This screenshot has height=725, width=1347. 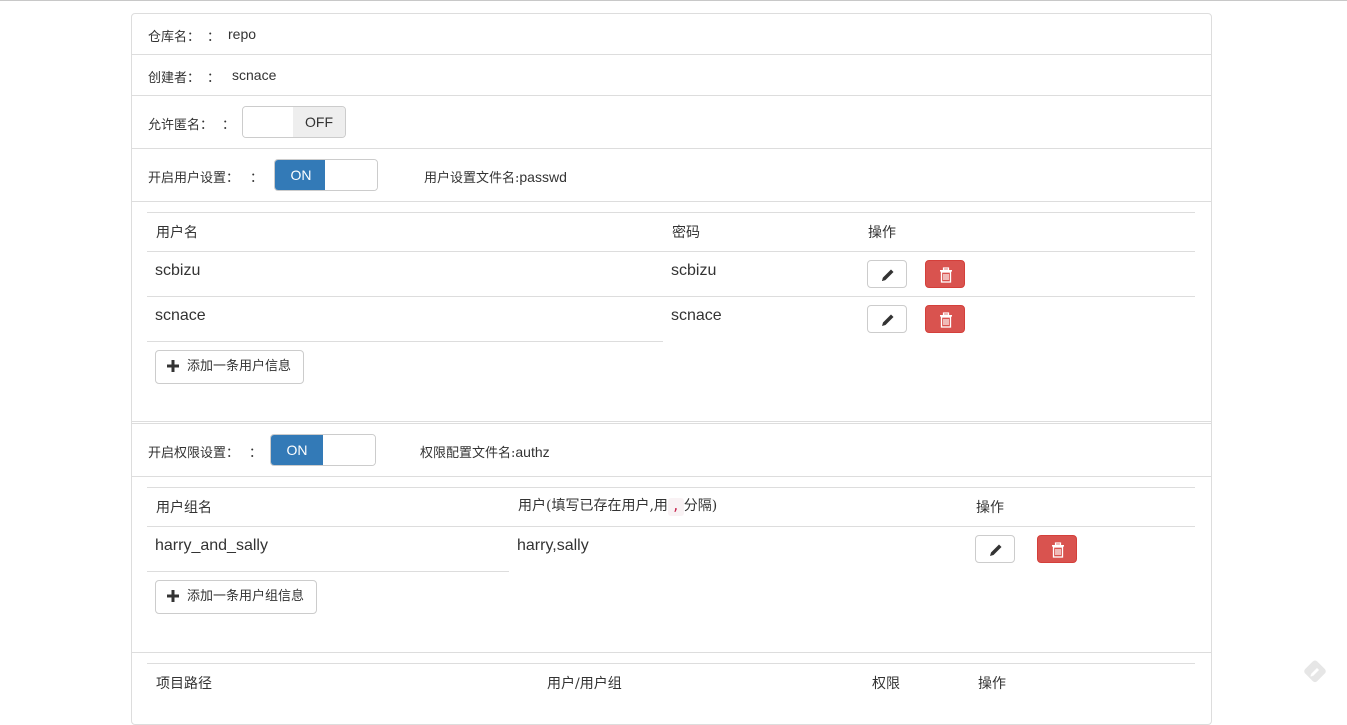 I want to click on repo-name-colon: ：, so click(x=214, y=37).